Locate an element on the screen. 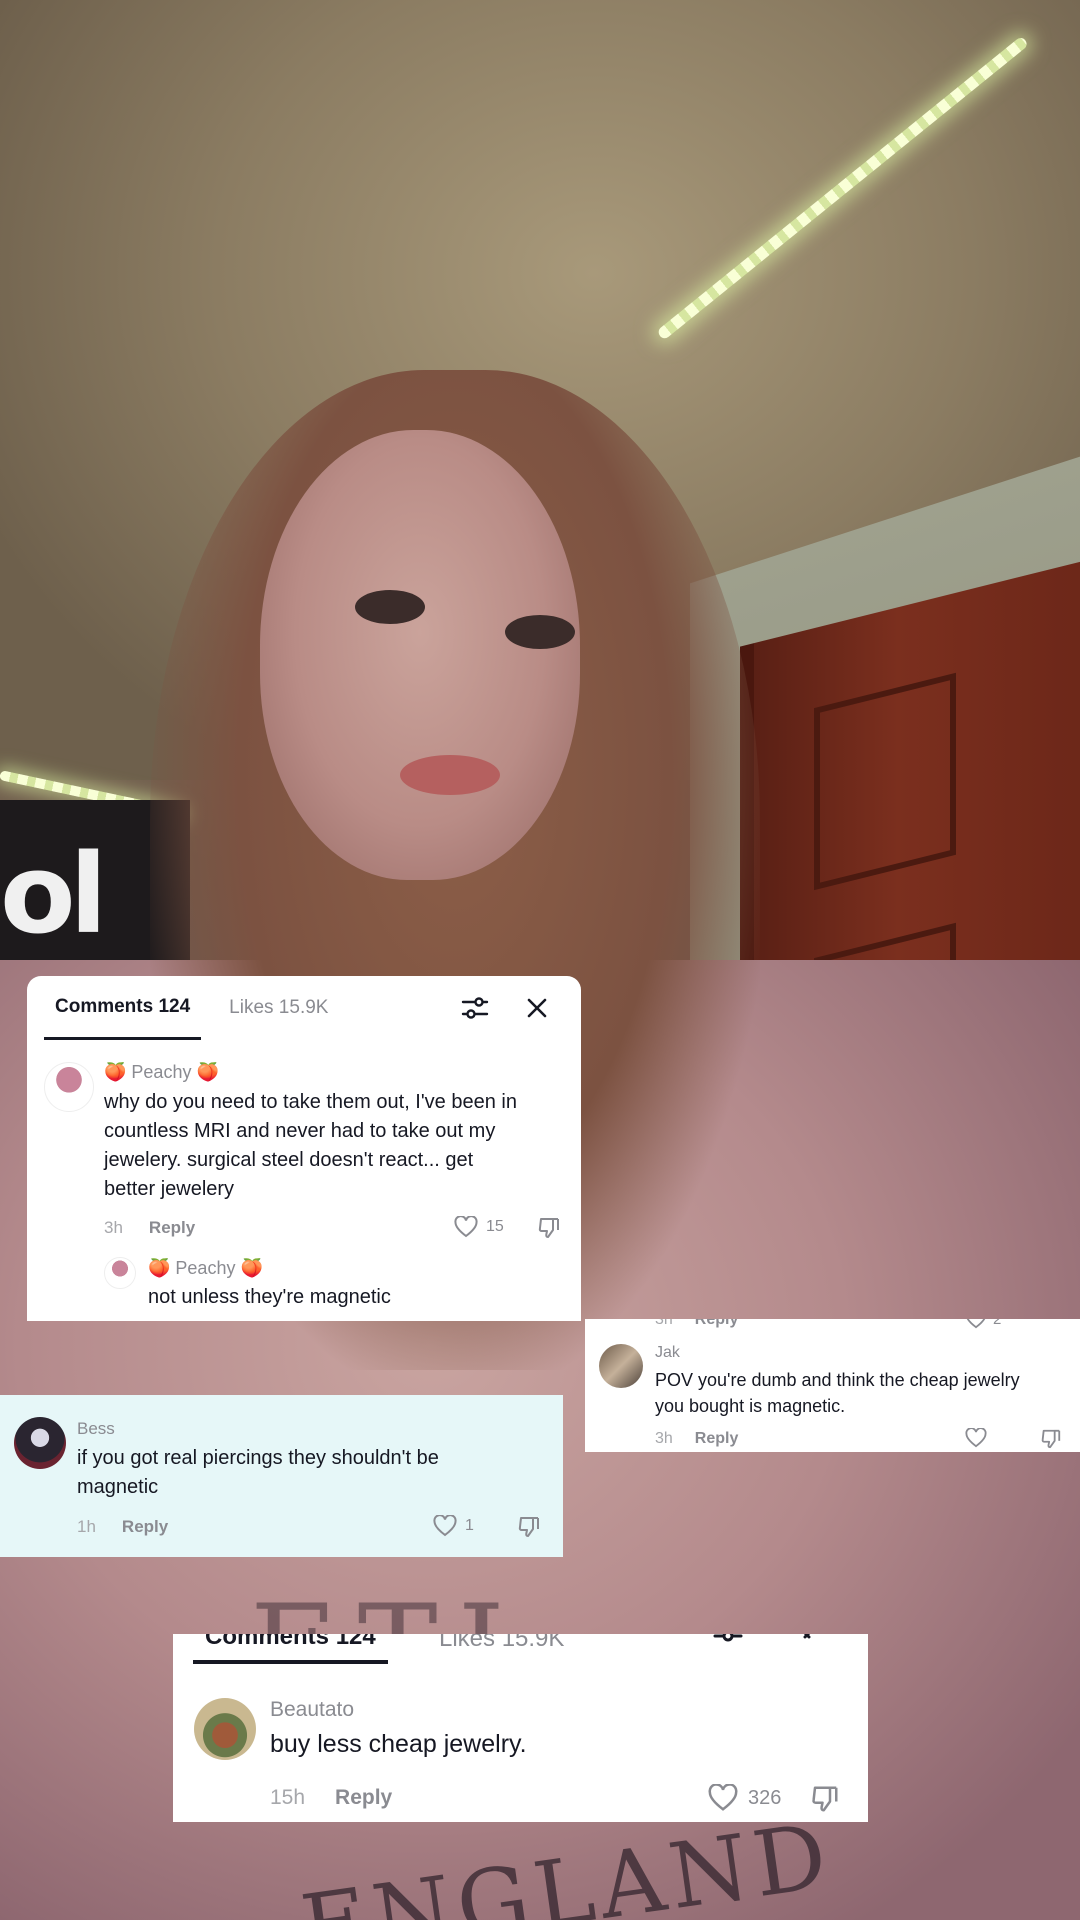 The height and width of the screenshot is (1920, 1080). like-count: 1 is located at coordinates (469, 1525).